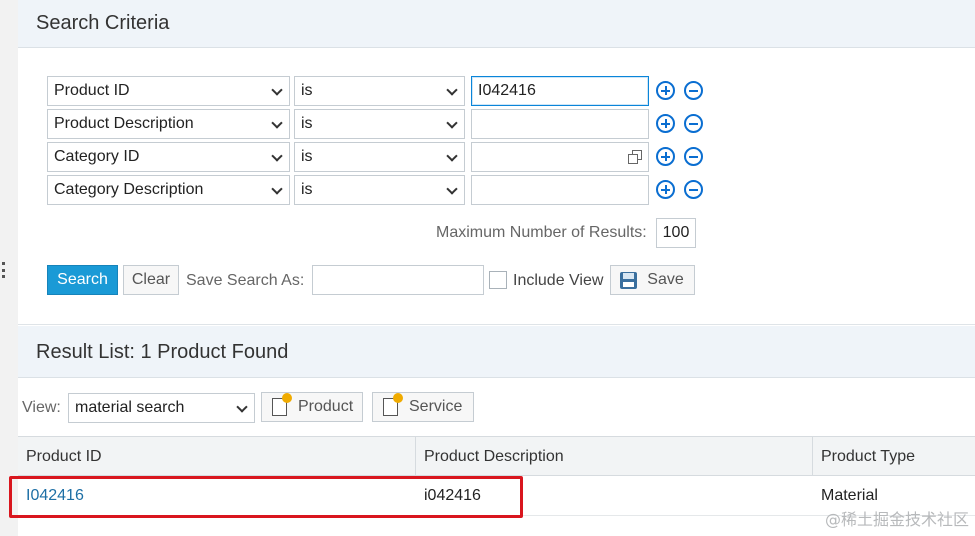  What do you see at coordinates (496, 352) in the screenshot?
I see `result-list-header: Result List: 1 Product Found` at bounding box center [496, 352].